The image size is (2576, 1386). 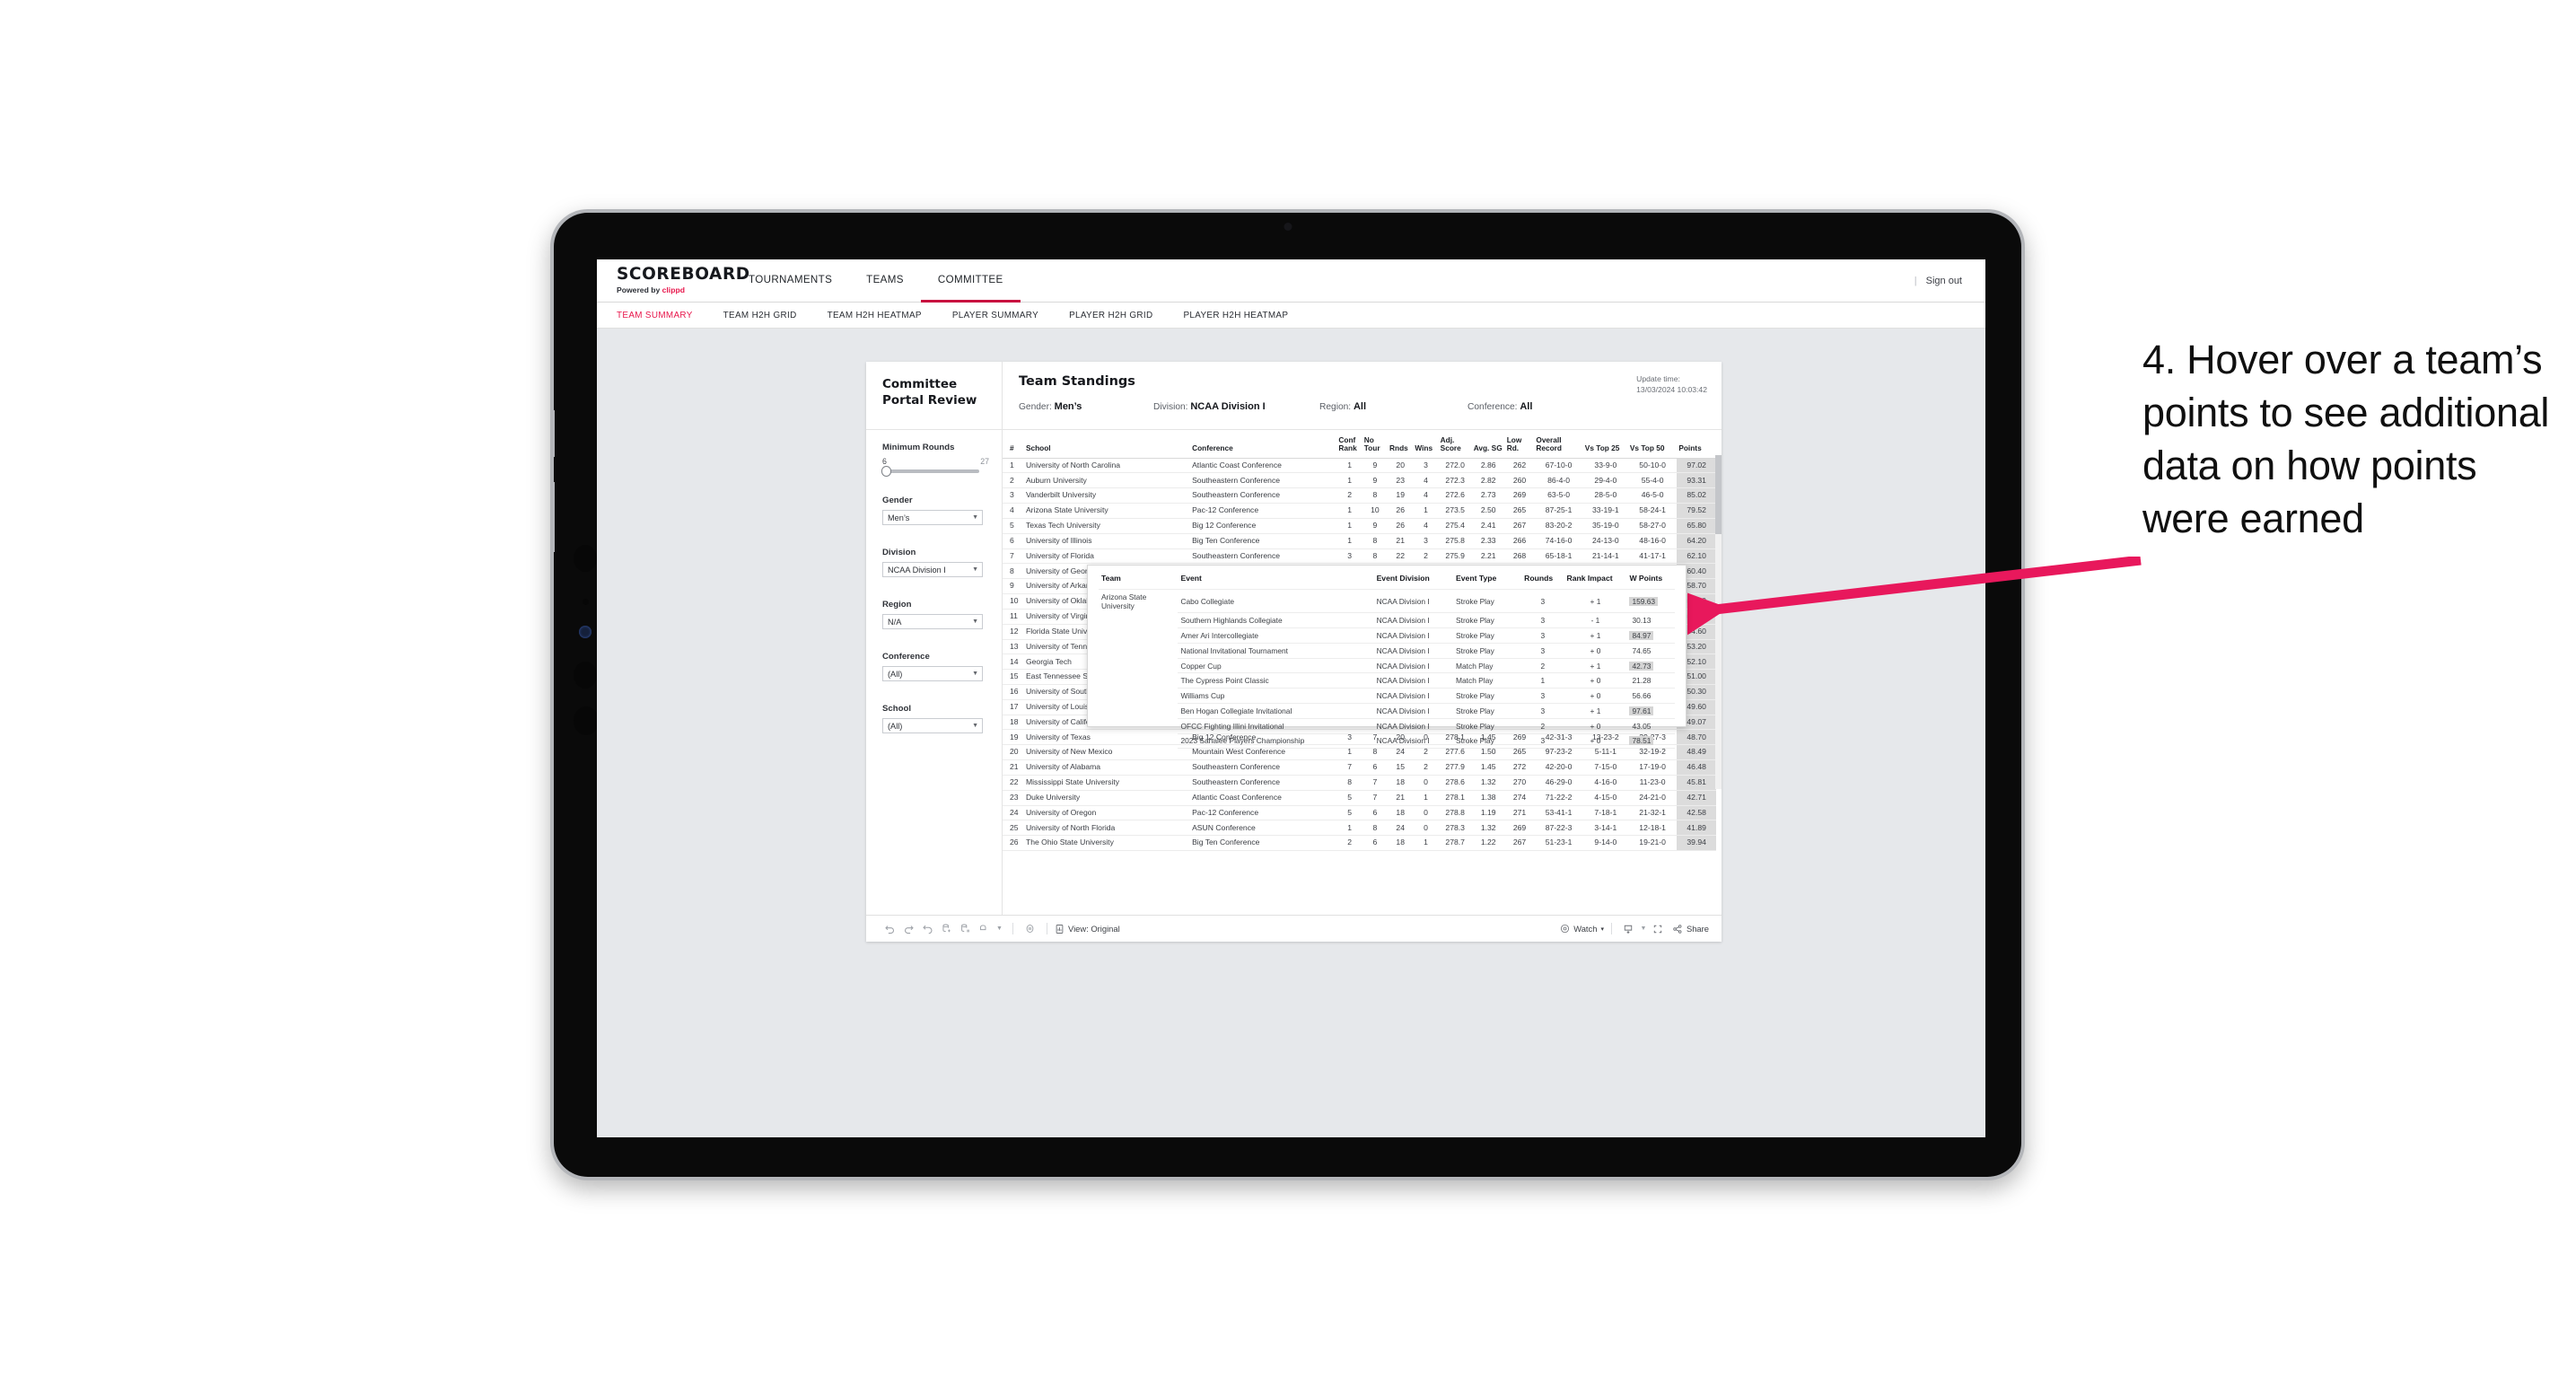 What do you see at coordinates (1107, 444) in the screenshot?
I see `col-school: School` at bounding box center [1107, 444].